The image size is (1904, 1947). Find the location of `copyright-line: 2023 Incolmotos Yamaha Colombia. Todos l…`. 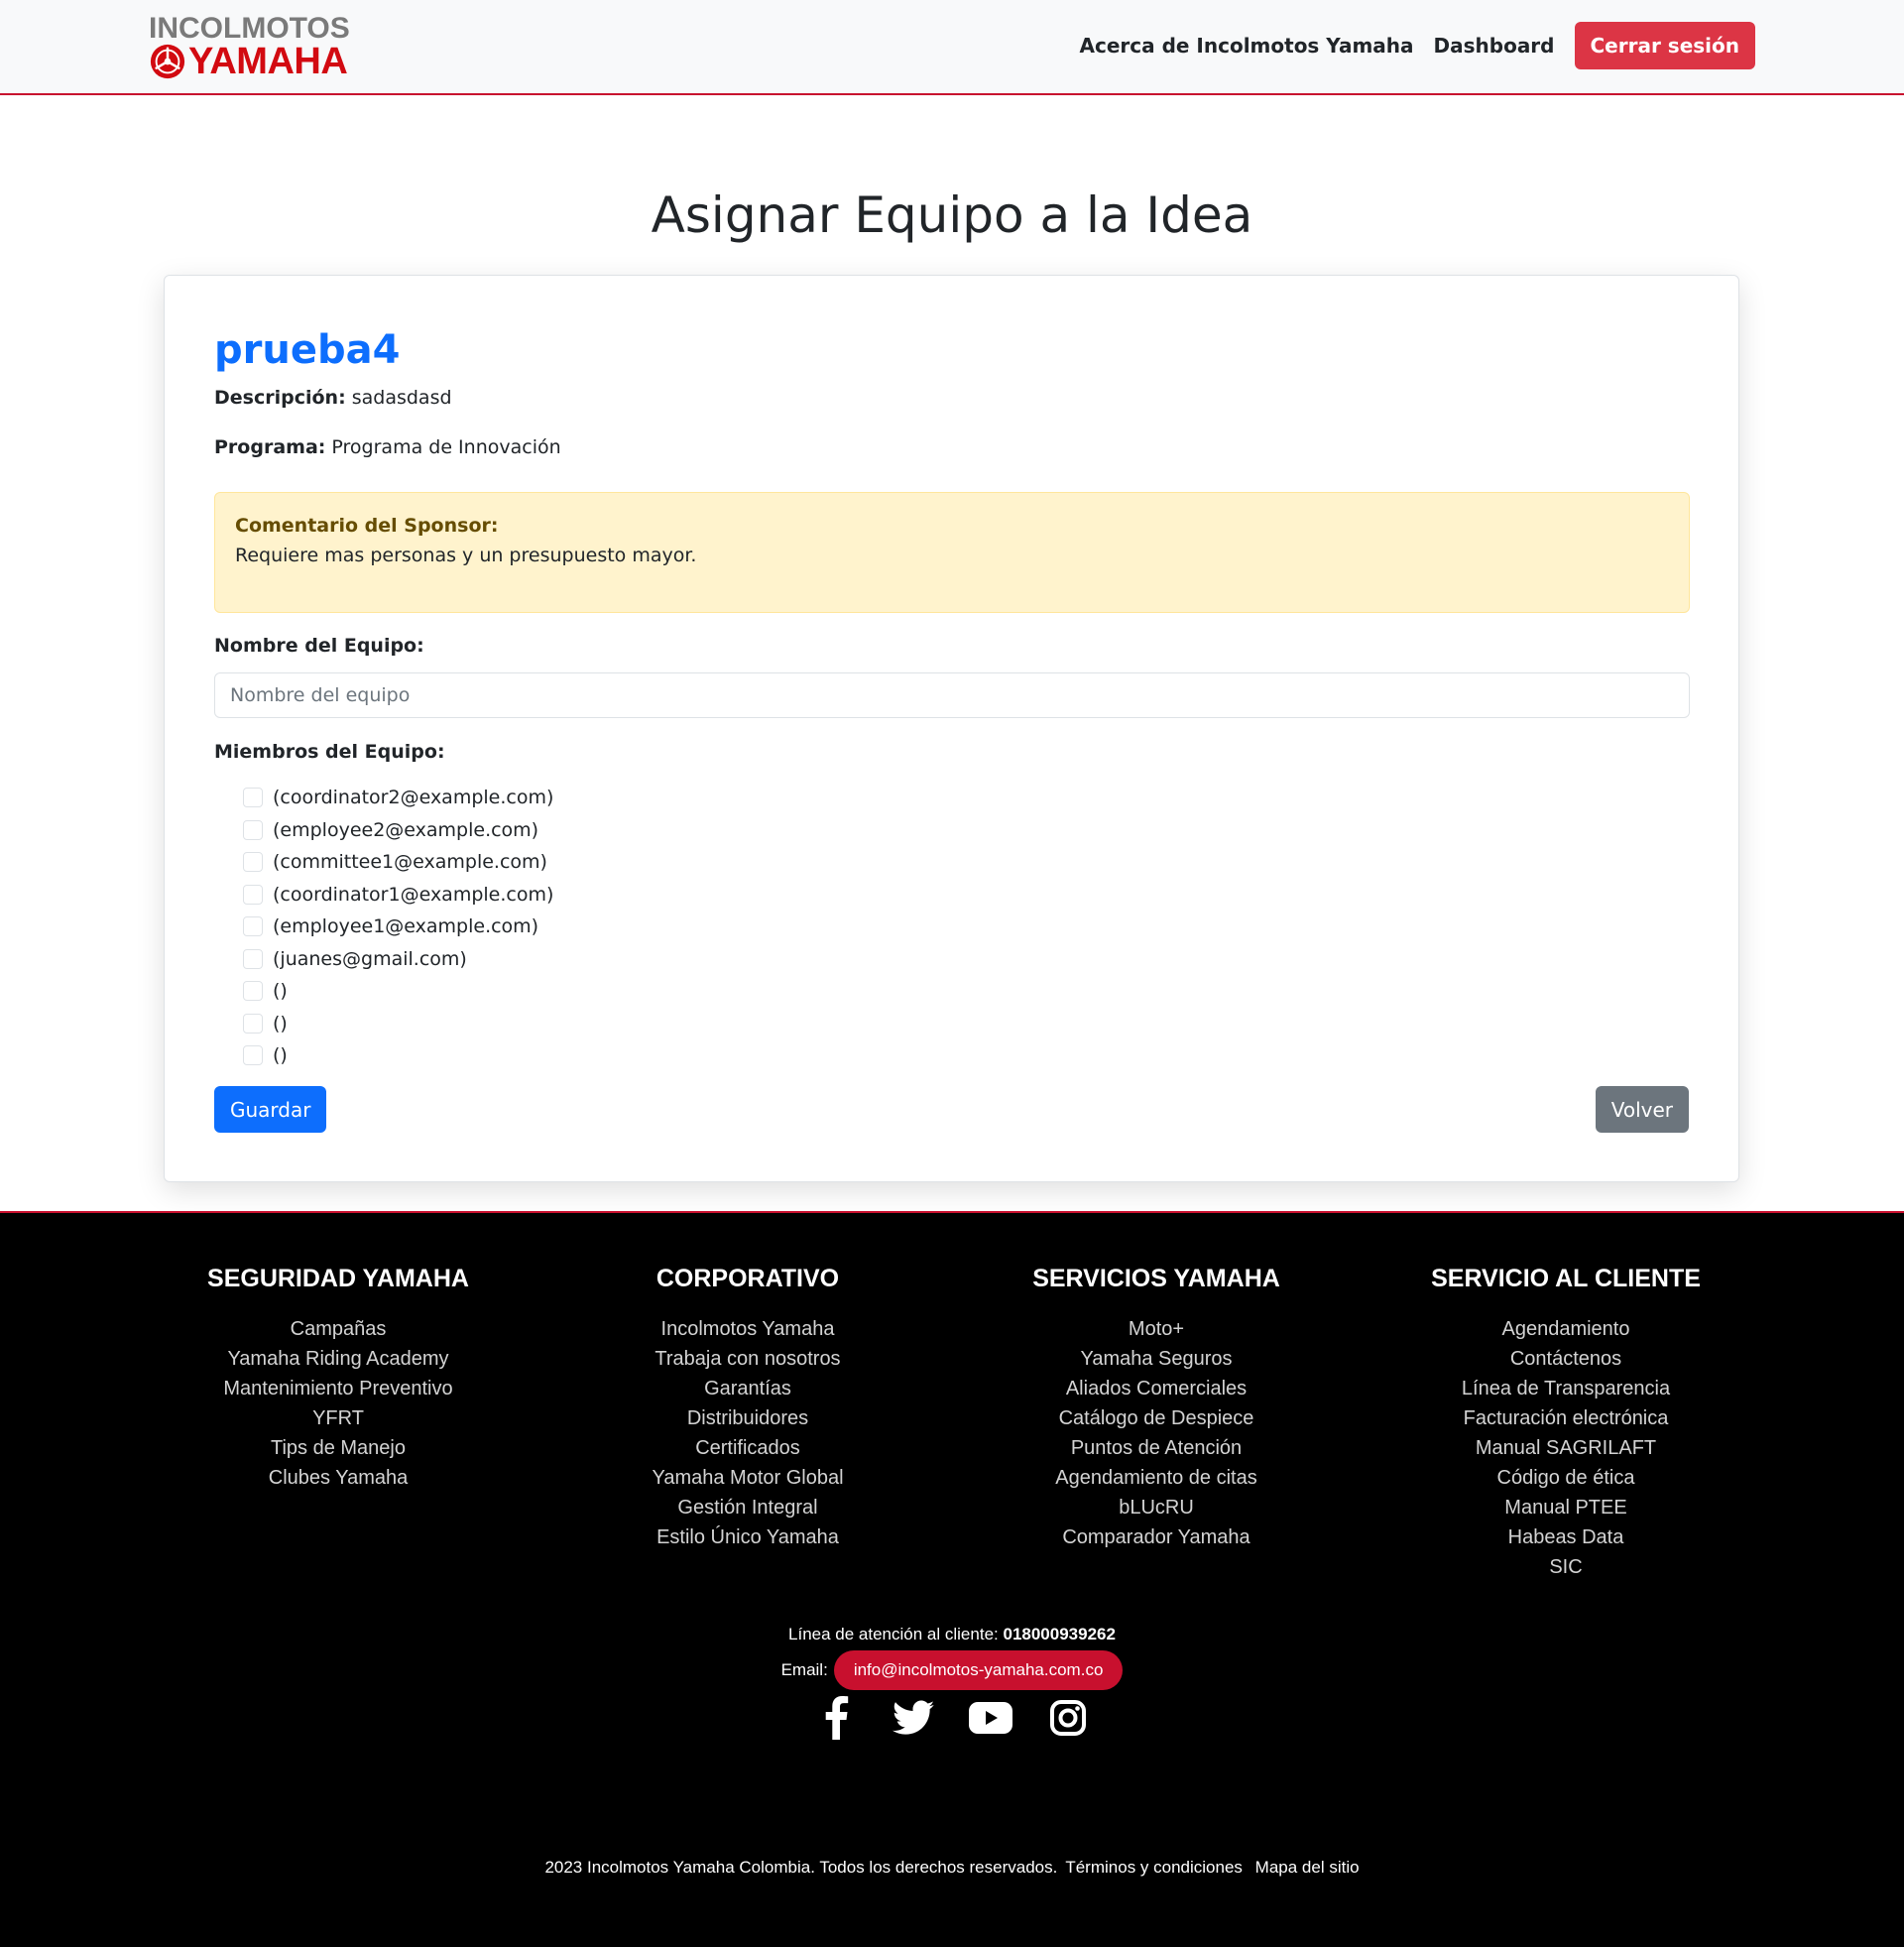

copyright-line: 2023 Incolmotos Yamaha Colombia. Todos l… is located at coordinates (952, 1868).